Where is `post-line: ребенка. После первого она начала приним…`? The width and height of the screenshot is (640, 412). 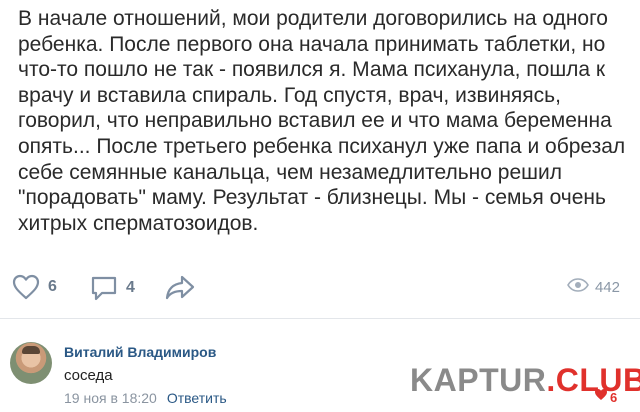 post-line: ребенка. После первого она начала приним… is located at coordinates (312, 44).